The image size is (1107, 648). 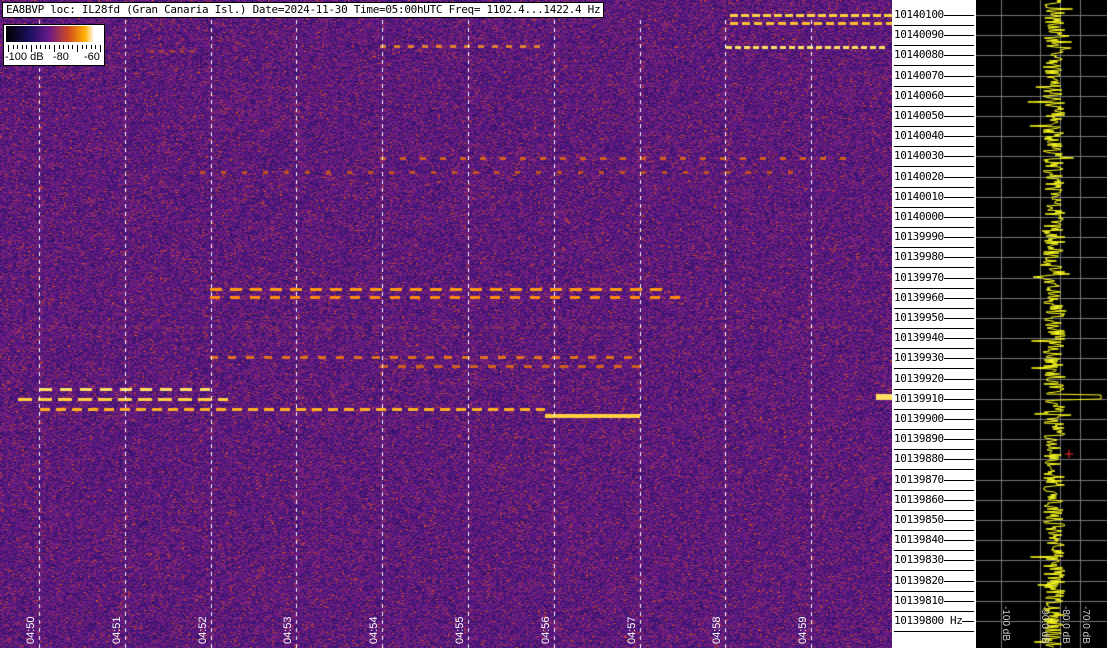 What do you see at coordinates (54, 45) in the screenshot?
I see `color-scale-legend: -100 dB -80 -60` at bounding box center [54, 45].